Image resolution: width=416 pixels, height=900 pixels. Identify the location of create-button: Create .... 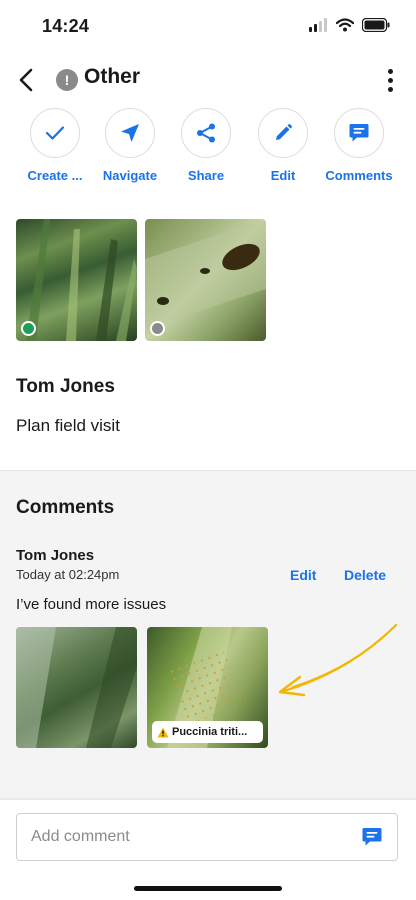
(55, 145).